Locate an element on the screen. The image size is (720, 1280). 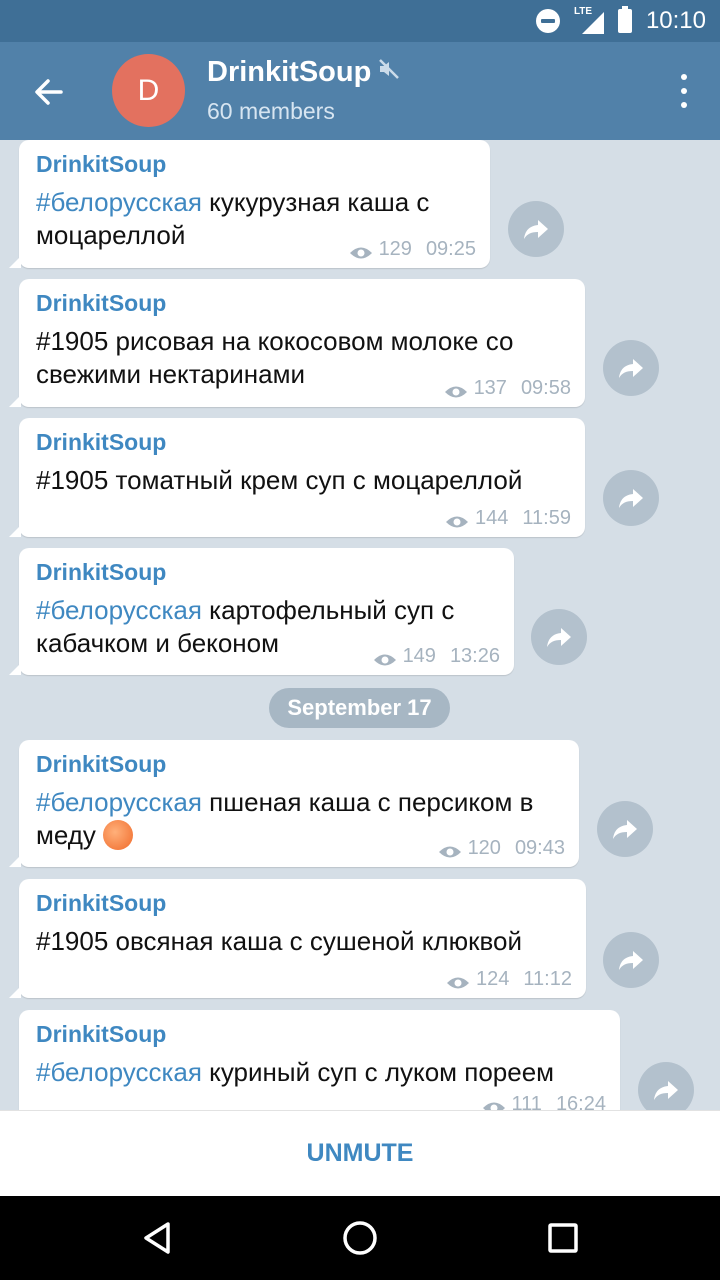
do-not-disturb-icon is located at coordinates (547, 21).